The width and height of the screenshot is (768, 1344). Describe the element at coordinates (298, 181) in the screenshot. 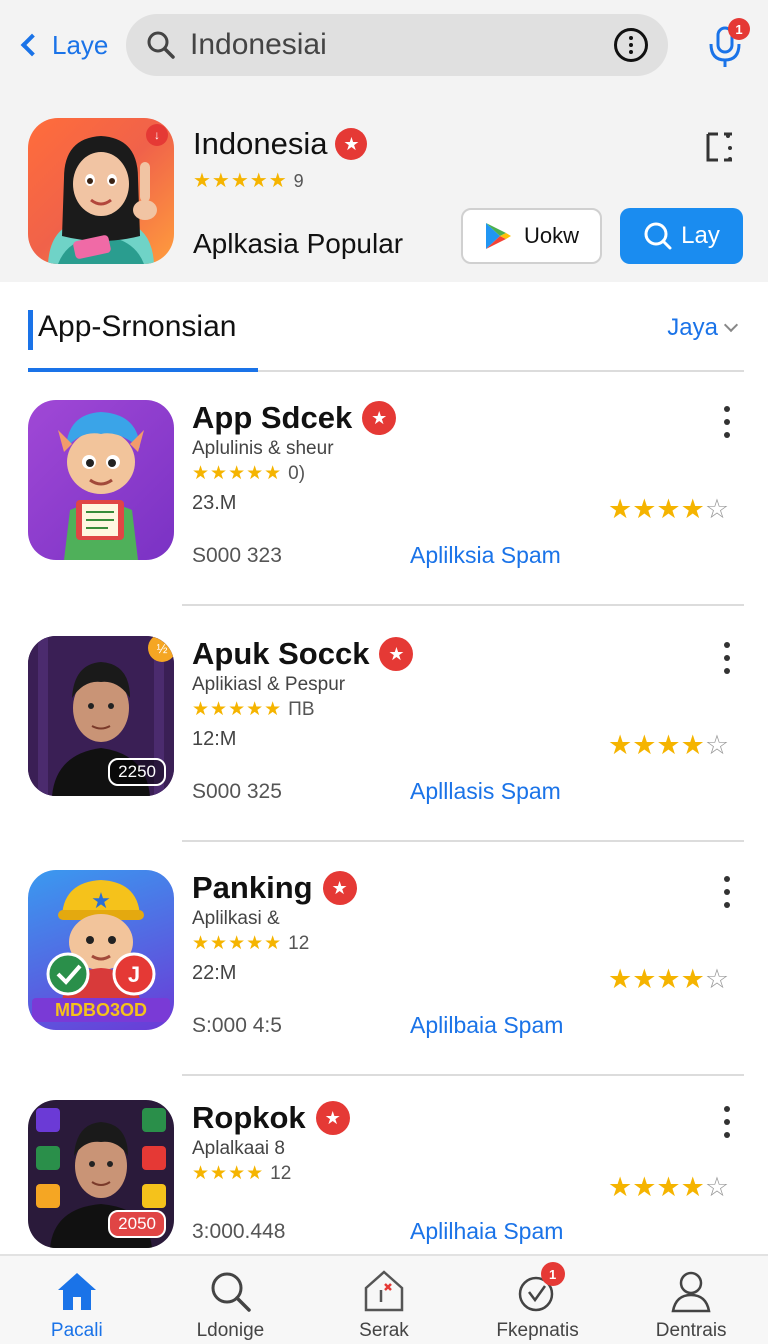

I see `rating-count: 9` at that location.